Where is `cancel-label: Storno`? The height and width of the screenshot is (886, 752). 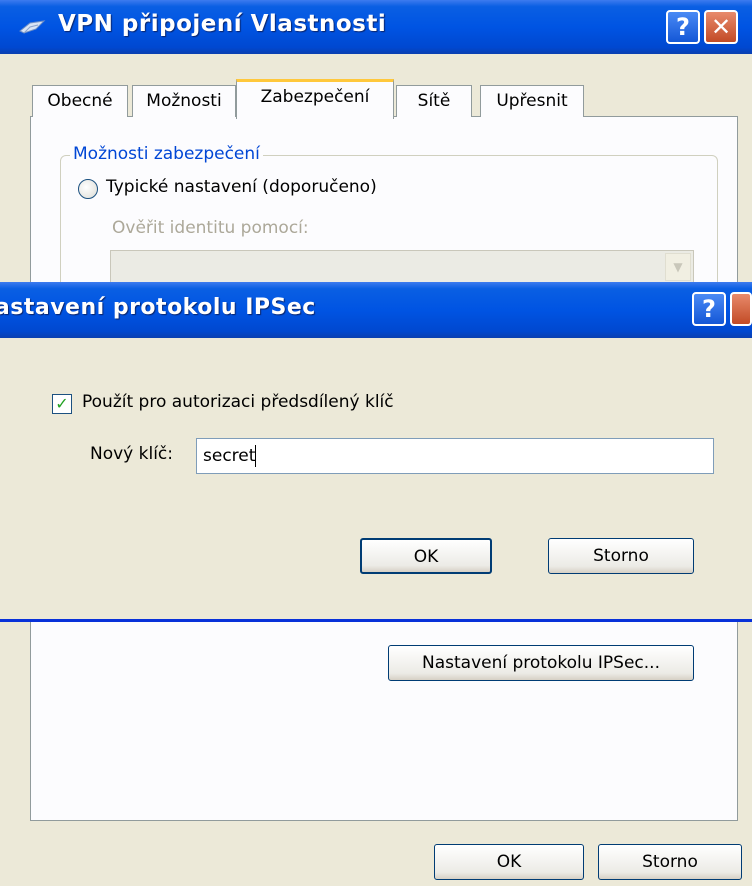
cancel-label: Storno is located at coordinates (670, 862).